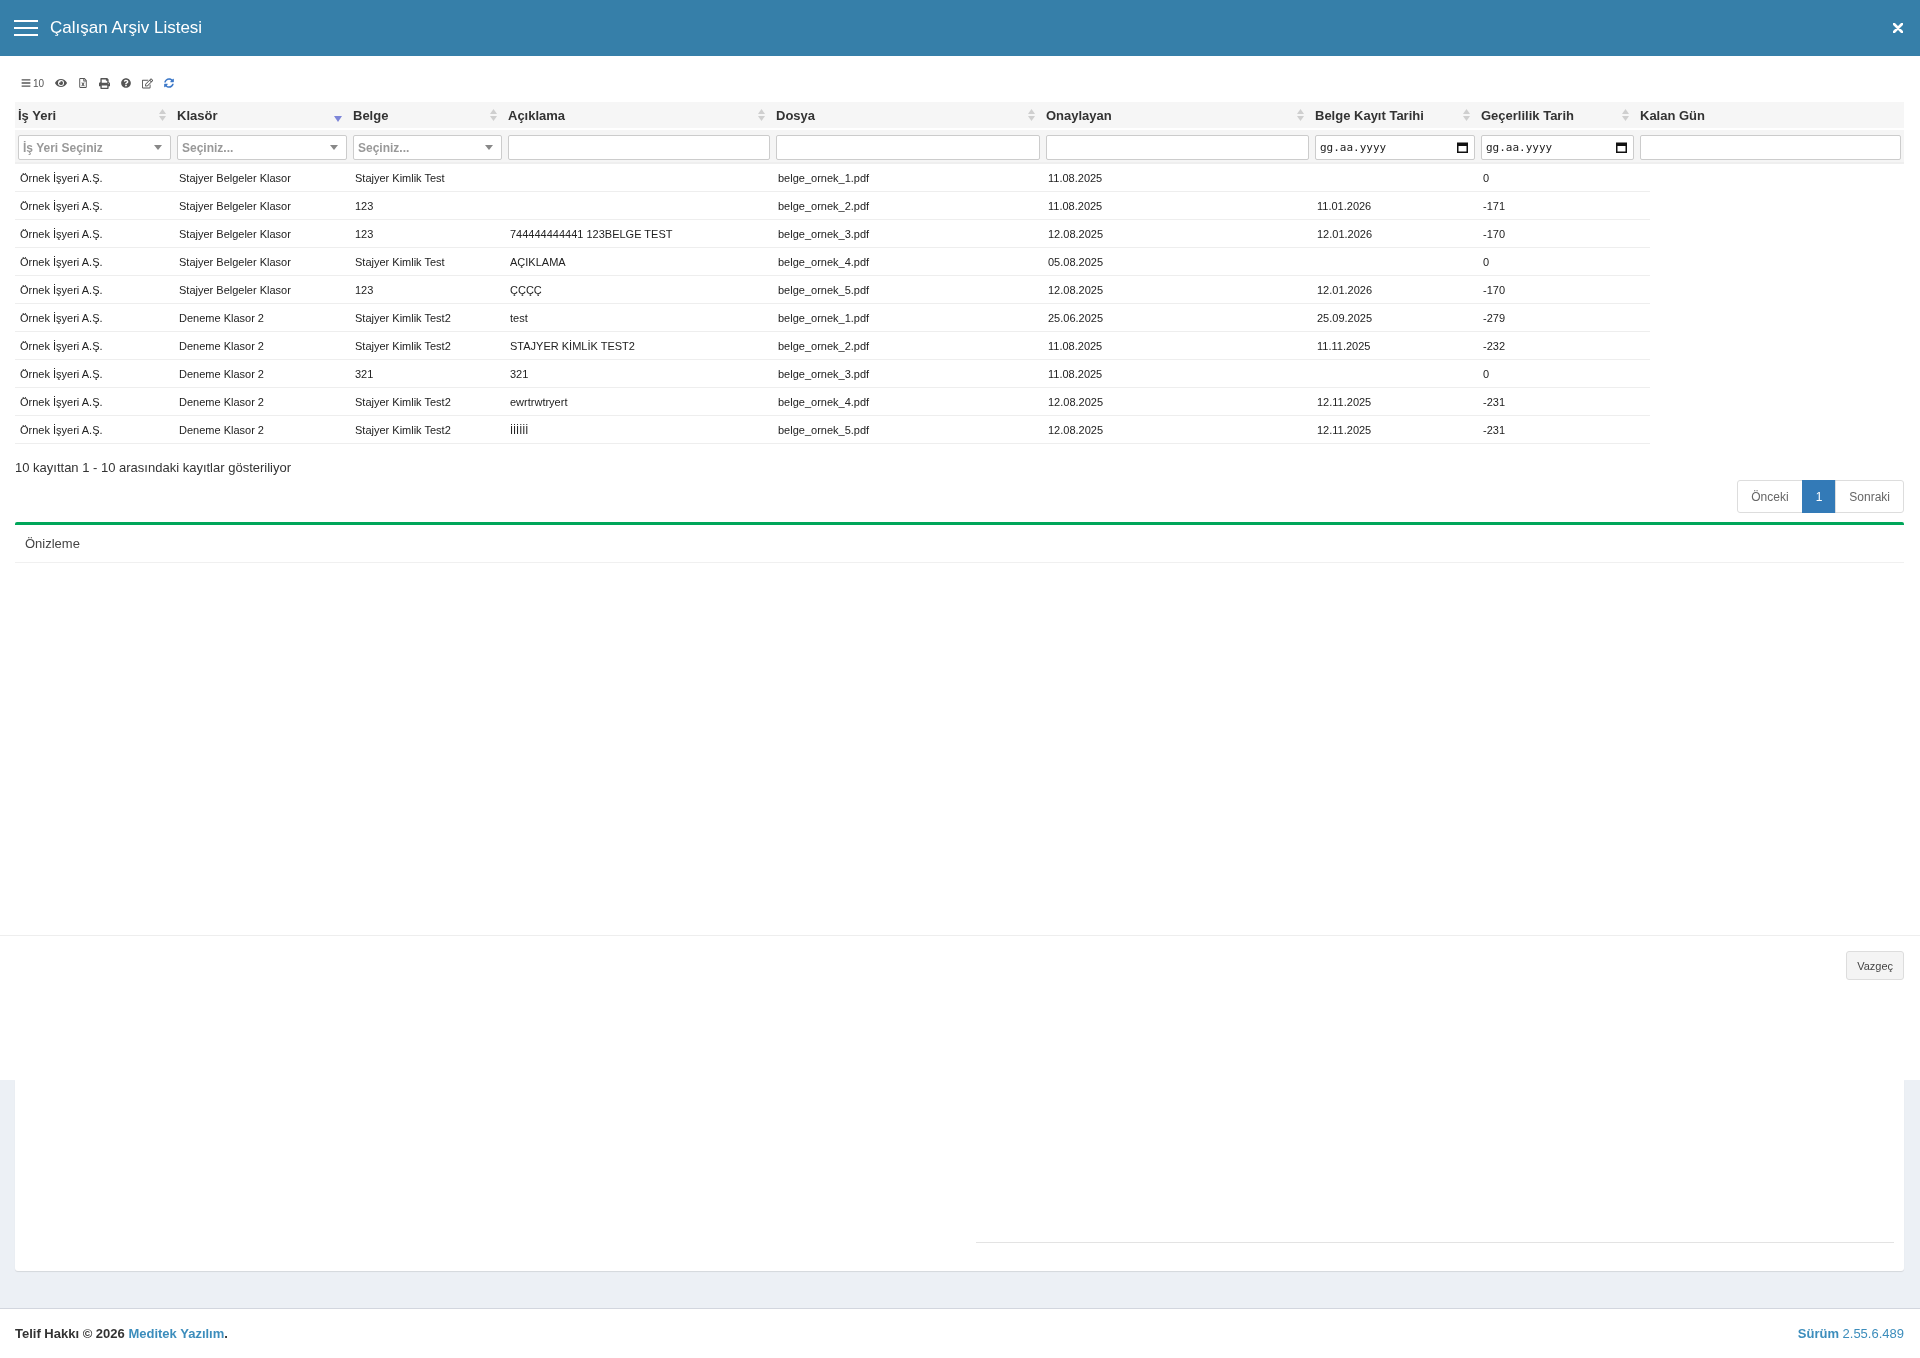 This screenshot has width=1920, height=1358. Describe the element at coordinates (539, 401) in the screenshot. I see `table-cell-text: ewrtrwtryert` at that location.